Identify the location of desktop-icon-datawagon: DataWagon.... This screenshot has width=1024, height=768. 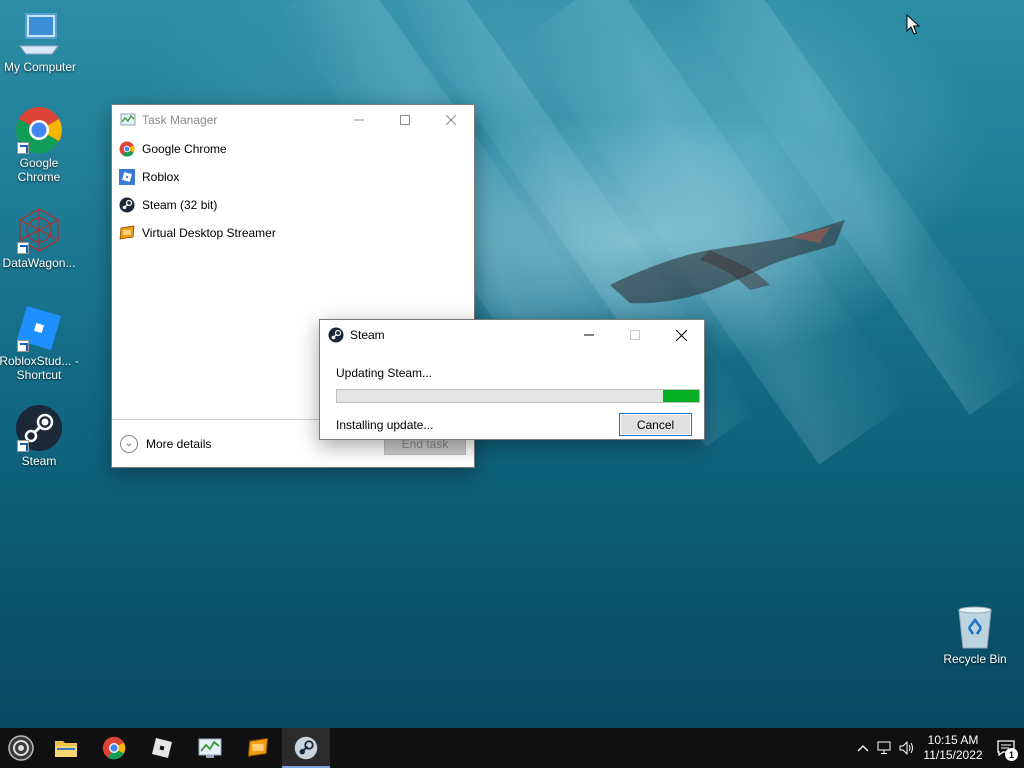
(39, 238).